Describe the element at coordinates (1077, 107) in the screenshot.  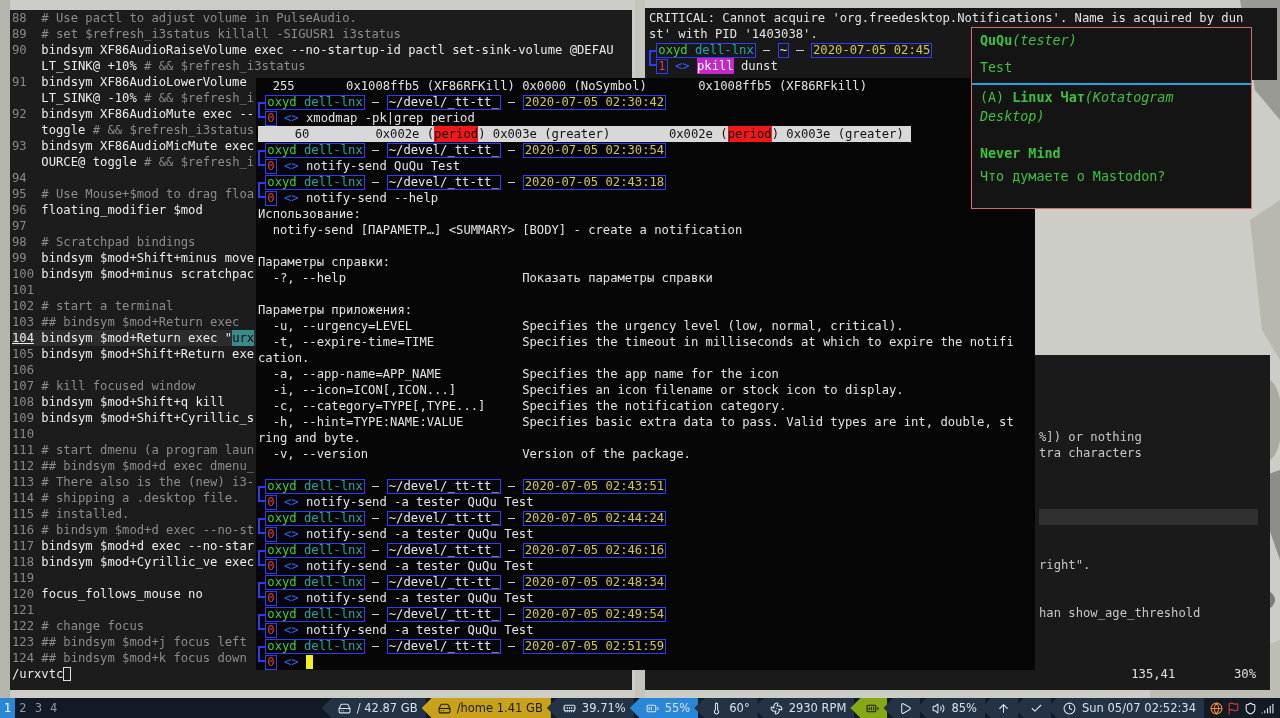
I see `notification-title: (A) Linux Чат(Kotatogram Desktop)` at that location.